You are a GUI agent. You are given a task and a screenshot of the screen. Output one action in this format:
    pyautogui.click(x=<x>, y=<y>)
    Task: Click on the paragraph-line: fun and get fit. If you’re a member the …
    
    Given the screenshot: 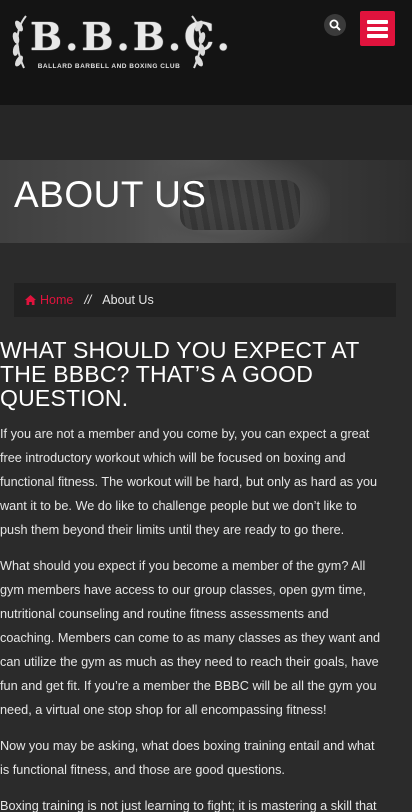 What is the action you would take?
    pyautogui.click(x=188, y=686)
    